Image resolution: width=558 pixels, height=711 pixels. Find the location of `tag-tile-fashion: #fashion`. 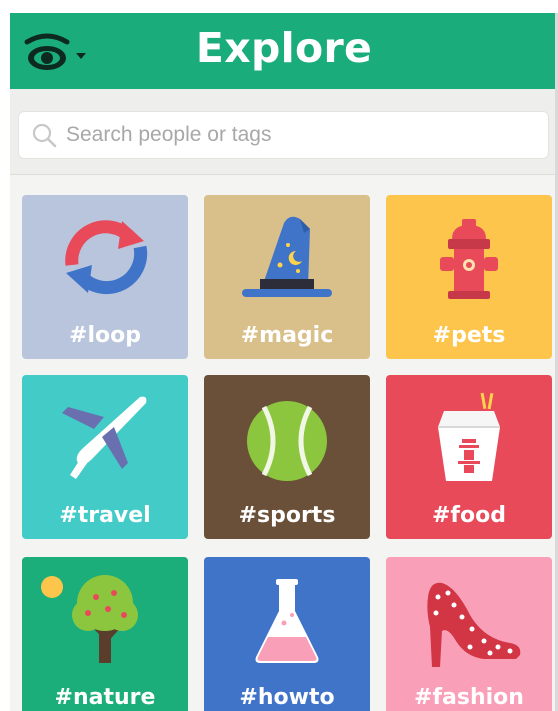

tag-tile-fashion: #fashion is located at coordinates (469, 634).